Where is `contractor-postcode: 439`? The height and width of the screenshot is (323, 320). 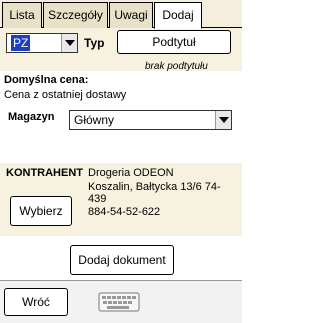
contractor-postcode: 439 is located at coordinates (97, 199).